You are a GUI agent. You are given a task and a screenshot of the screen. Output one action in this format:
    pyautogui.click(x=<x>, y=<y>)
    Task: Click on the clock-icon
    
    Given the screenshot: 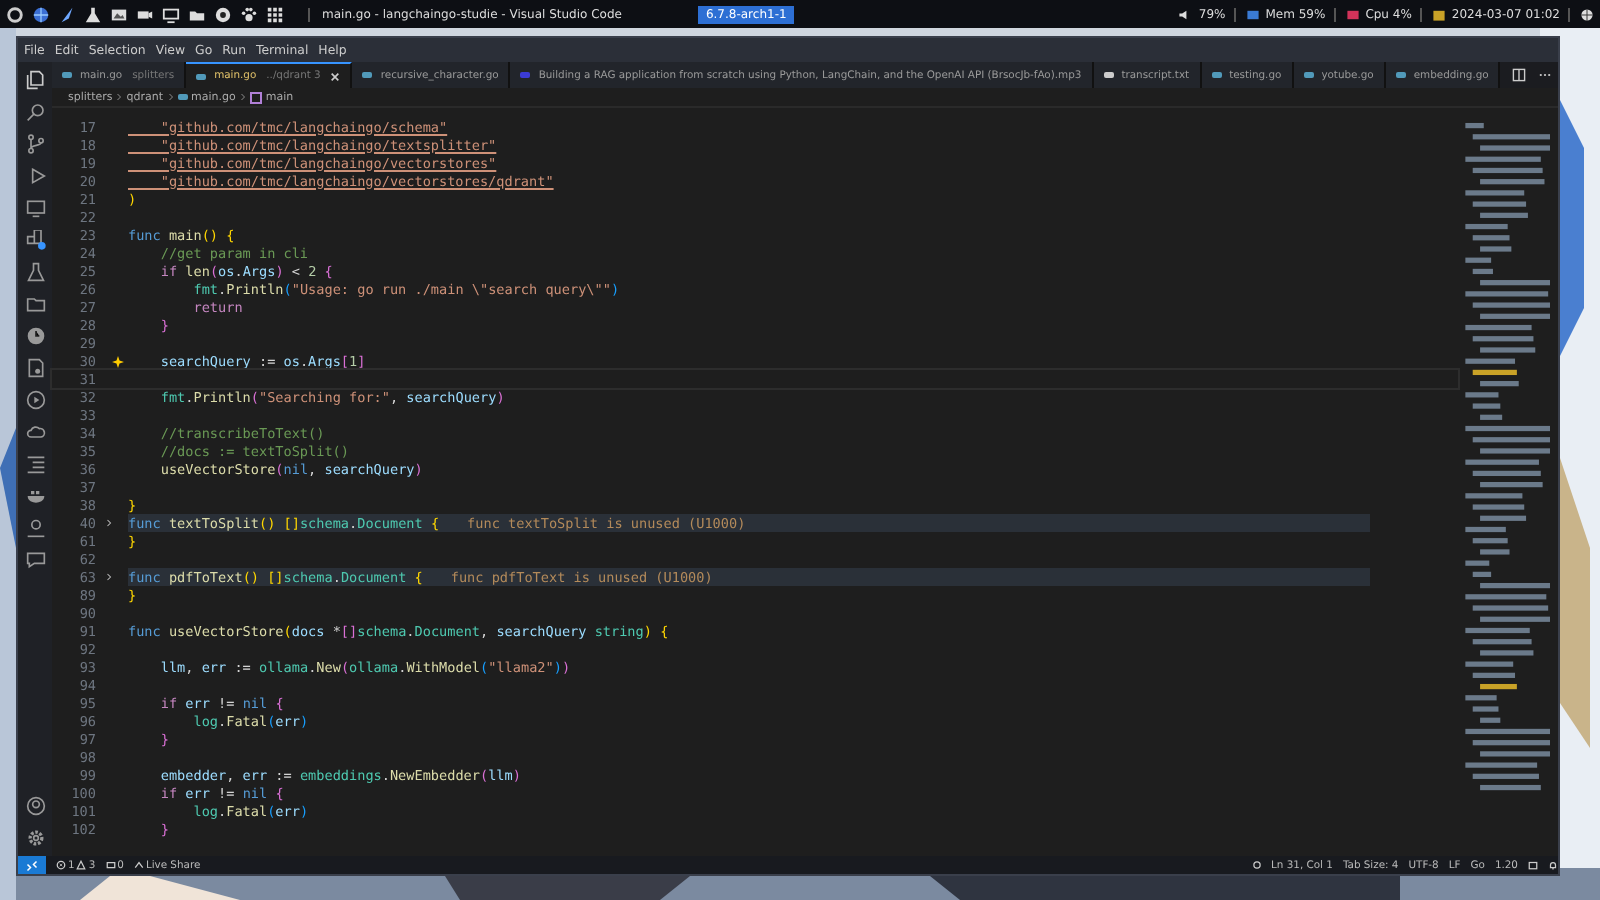 What is the action you would take?
    pyautogui.click(x=35, y=336)
    